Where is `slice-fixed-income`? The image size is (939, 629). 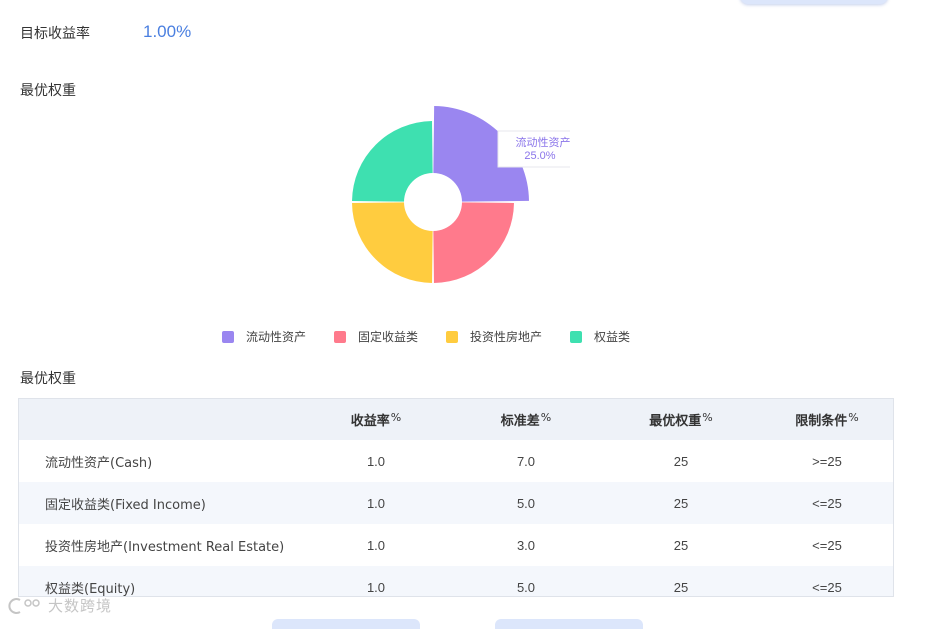
slice-fixed-income is located at coordinates (473, 242).